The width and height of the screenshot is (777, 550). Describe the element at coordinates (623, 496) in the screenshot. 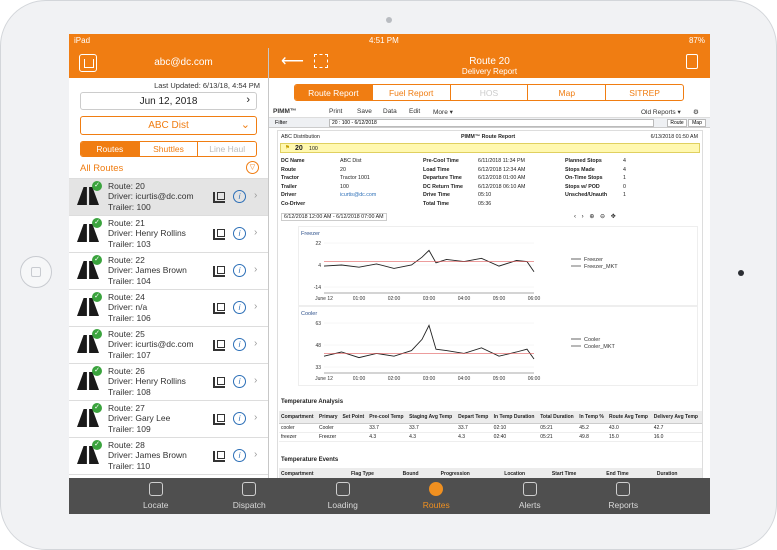

I see `tab-reports: Reports` at that location.